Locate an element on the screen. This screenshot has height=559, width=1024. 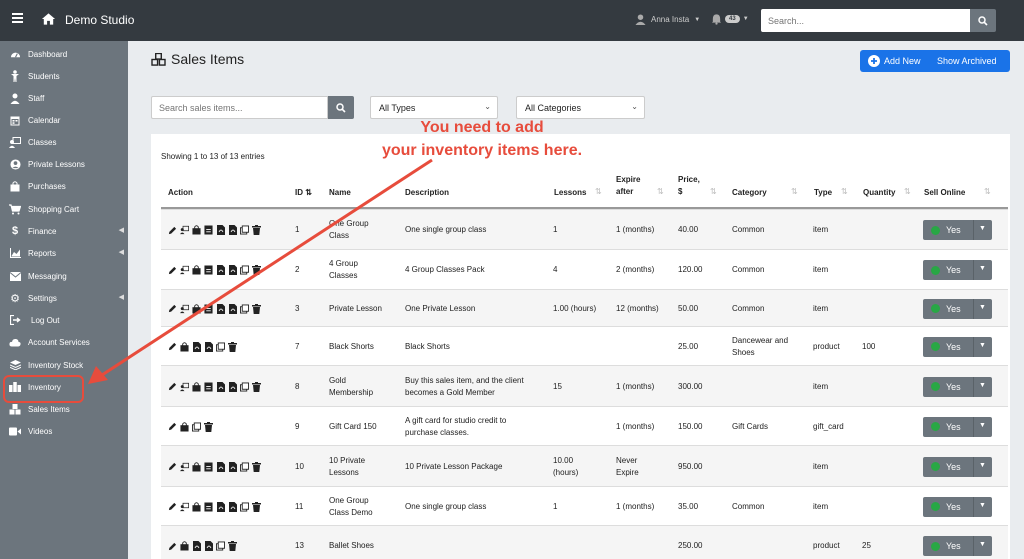
column-header-type: Type is located at coordinates (823, 193).